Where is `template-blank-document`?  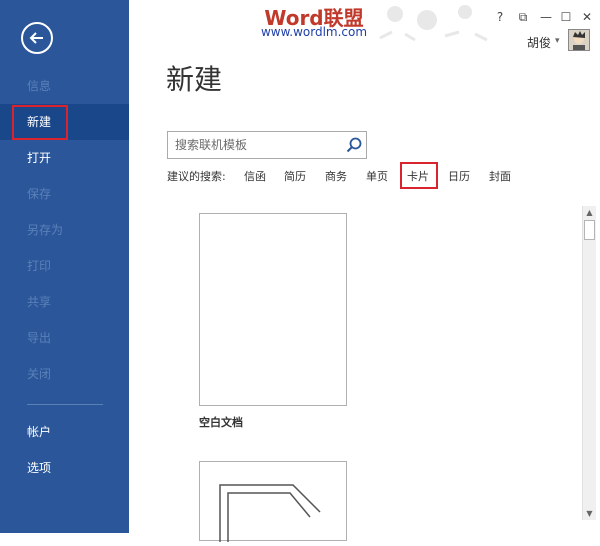
template-blank-document is located at coordinates (273, 309).